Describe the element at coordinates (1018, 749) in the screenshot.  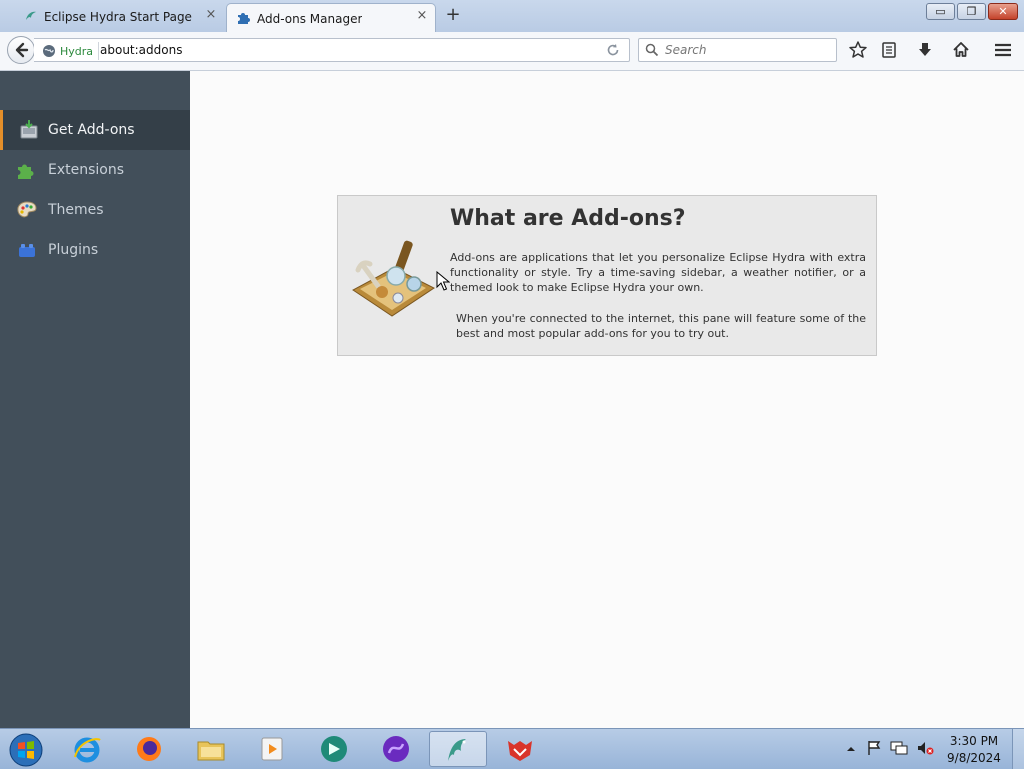
I see `show-desktop-button` at that location.